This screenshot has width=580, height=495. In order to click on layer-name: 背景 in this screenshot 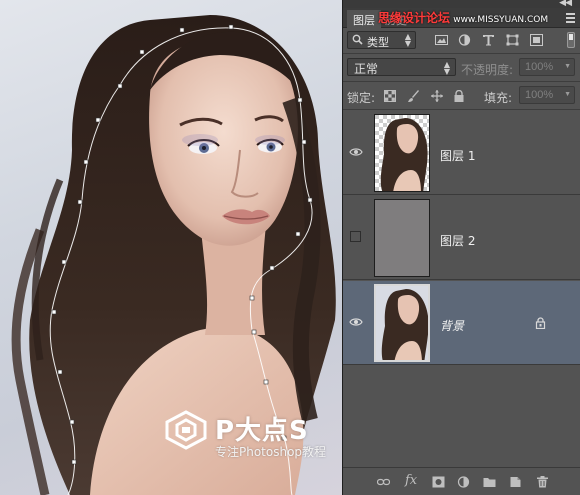, I will do `click(452, 325)`.